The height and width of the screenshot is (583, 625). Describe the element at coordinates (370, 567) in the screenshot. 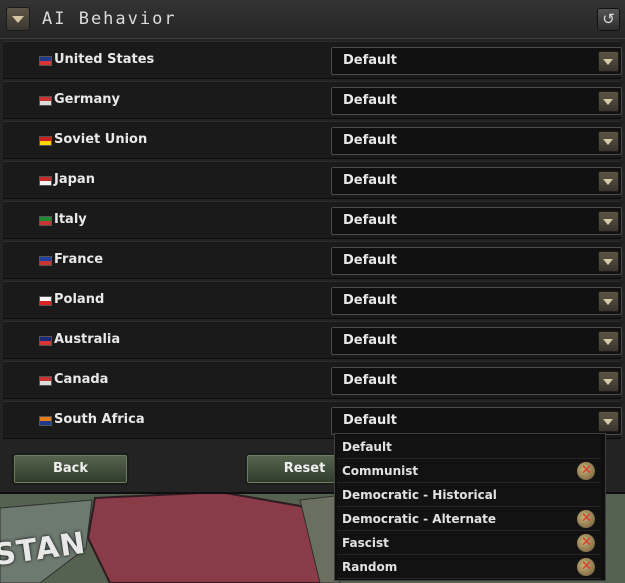

I see `dropdown-option-label: Random` at that location.